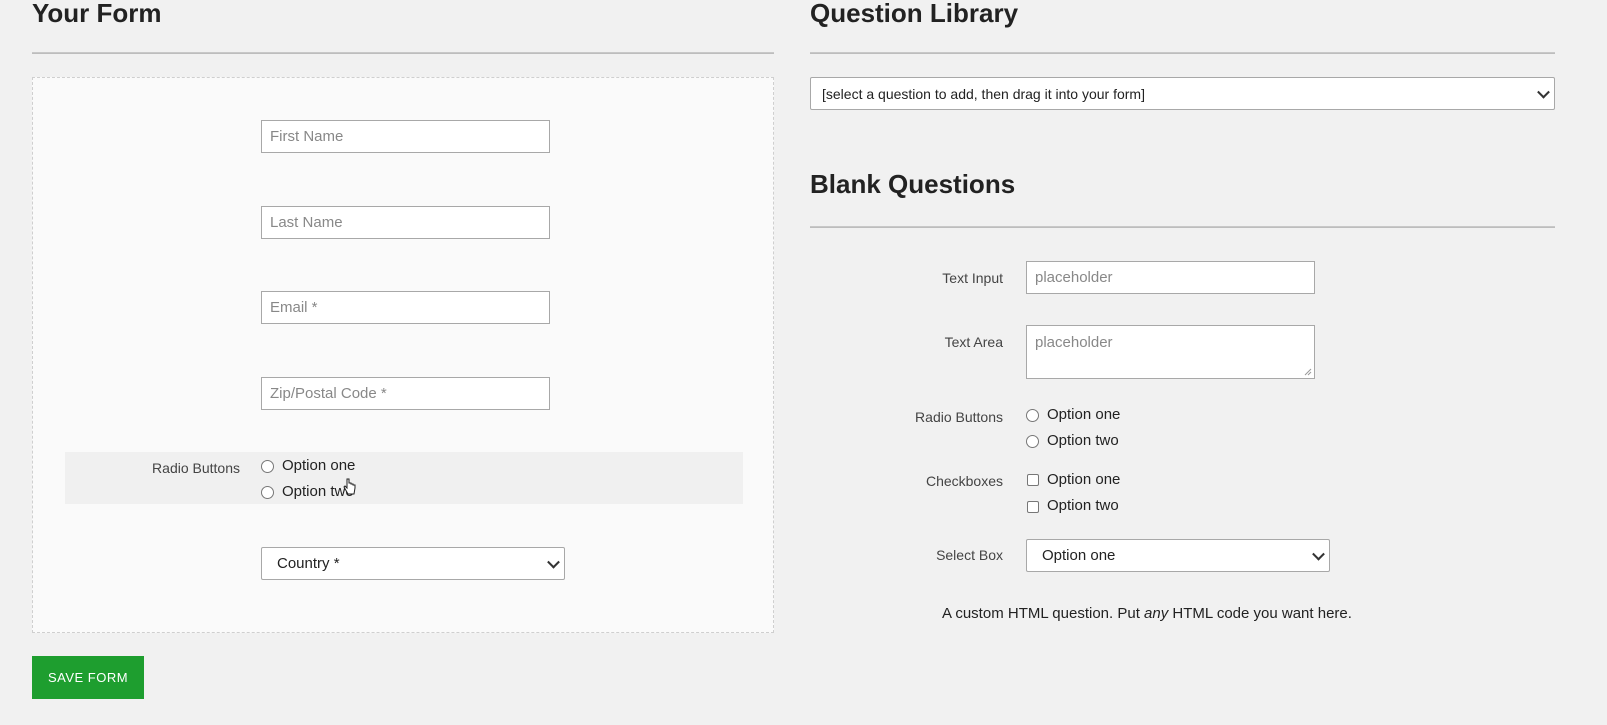 The width and height of the screenshot is (1607, 725). I want to click on country-select: Country *, so click(413, 563).